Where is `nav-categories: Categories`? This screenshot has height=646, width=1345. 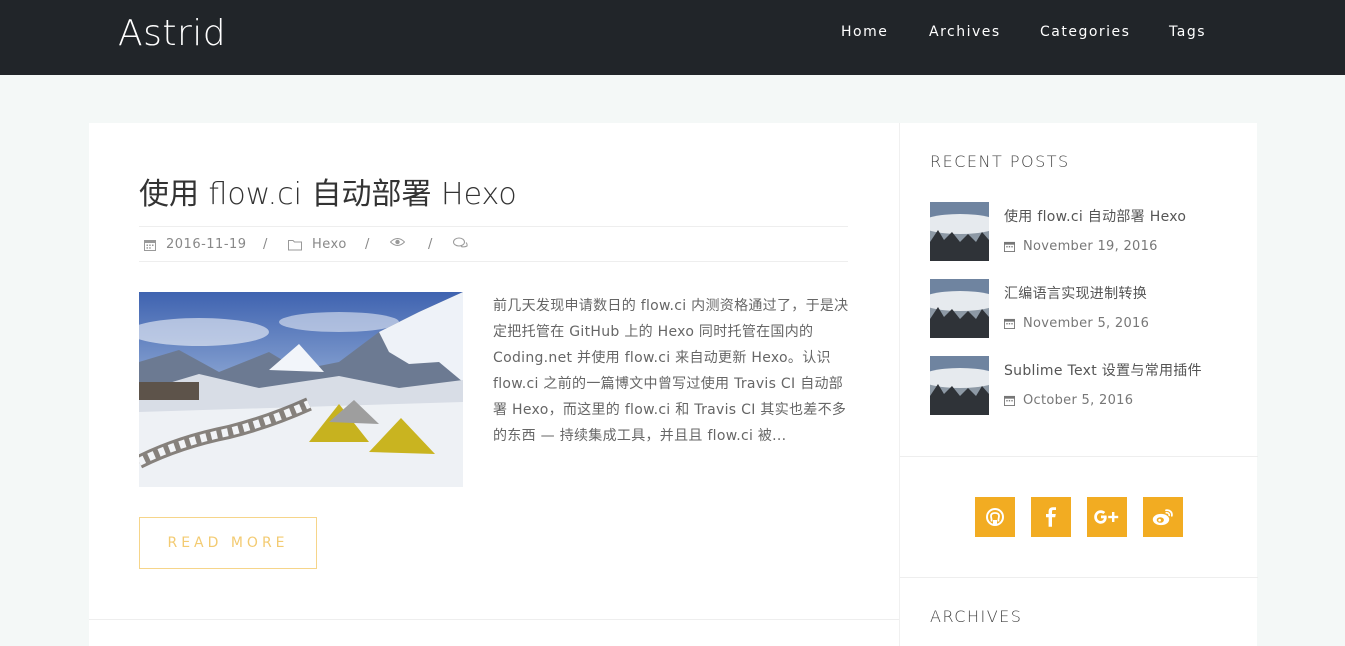 nav-categories: Categories is located at coordinates (1085, 32).